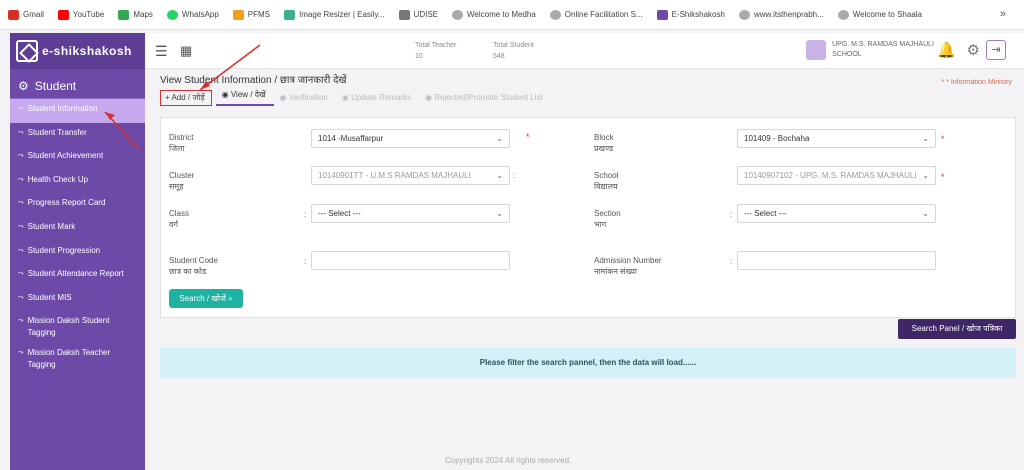 The width and height of the screenshot is (1024, 470). I want to click on tab-update-remarks: ◉ Update Remarks, so click(377, 98).